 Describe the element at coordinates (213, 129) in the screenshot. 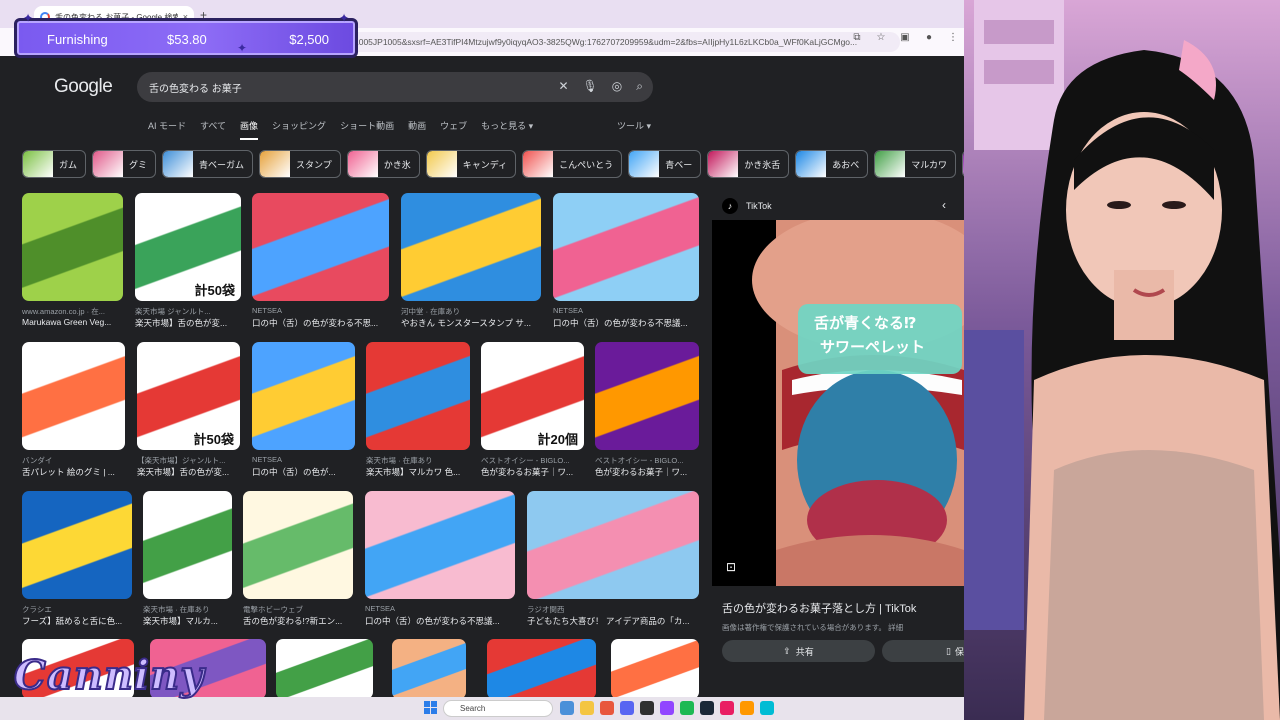

I see `nav-tab: すべて` at that location.